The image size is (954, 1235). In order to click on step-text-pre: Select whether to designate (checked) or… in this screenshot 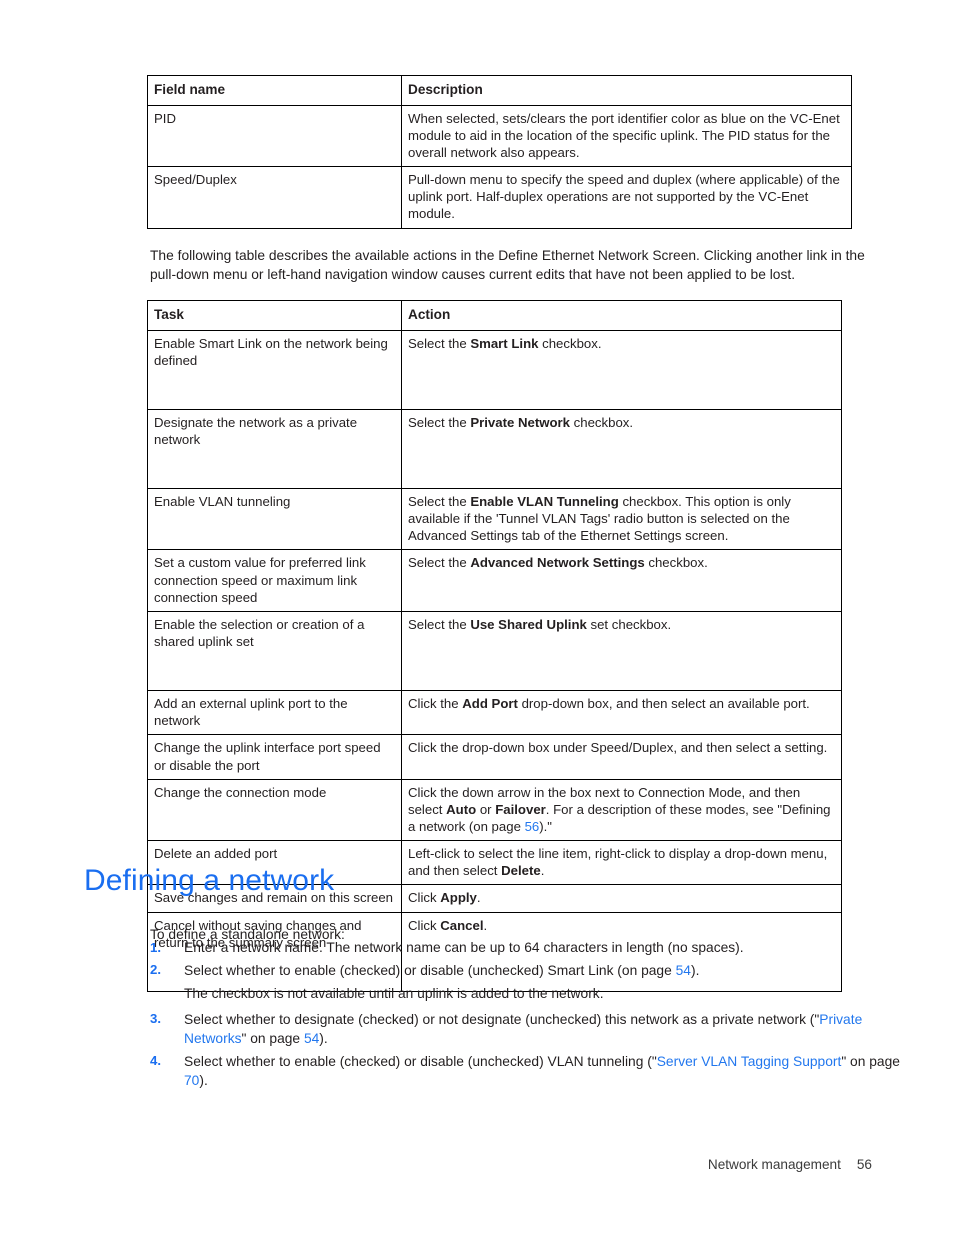, I will do `click(502, 1019)`.